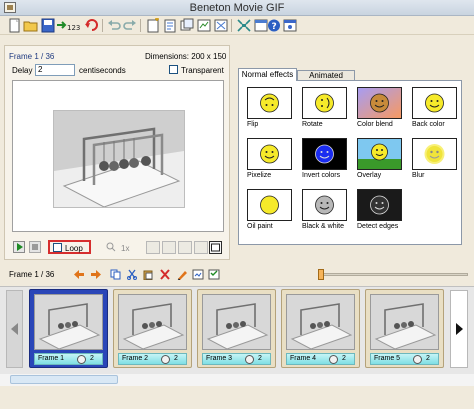 The width and height of the screenshot is (474, 409). What do you see at coordinates (48, 25) in the screenshot?
I see `save-icon` at bounding box center [48, 25].